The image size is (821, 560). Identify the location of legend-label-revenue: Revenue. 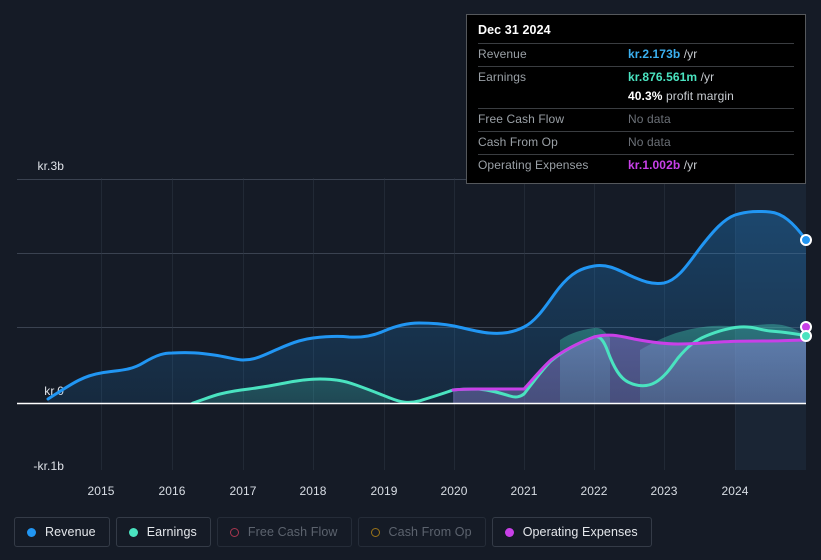
(70, 532).